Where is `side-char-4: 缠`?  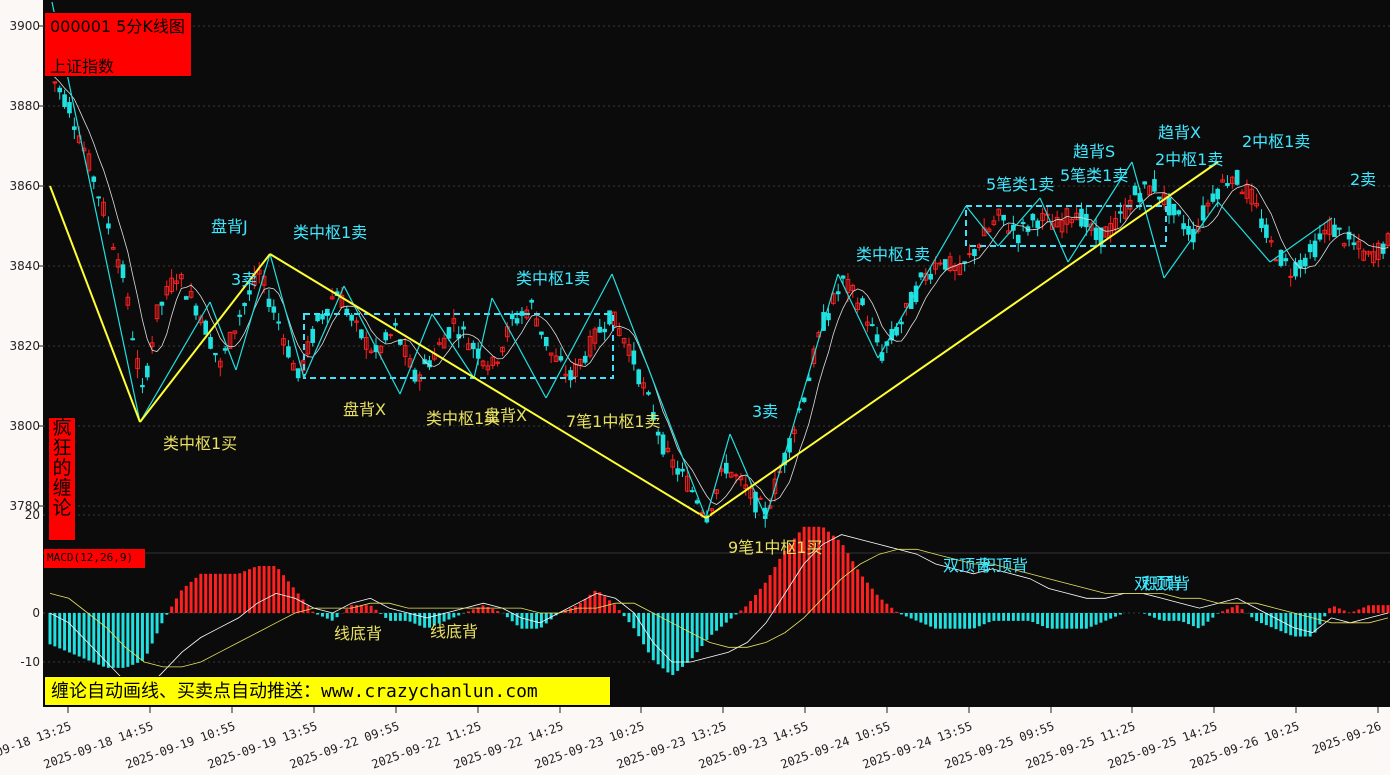 side-char-4: 缠 is located at coordinates (62, 488).